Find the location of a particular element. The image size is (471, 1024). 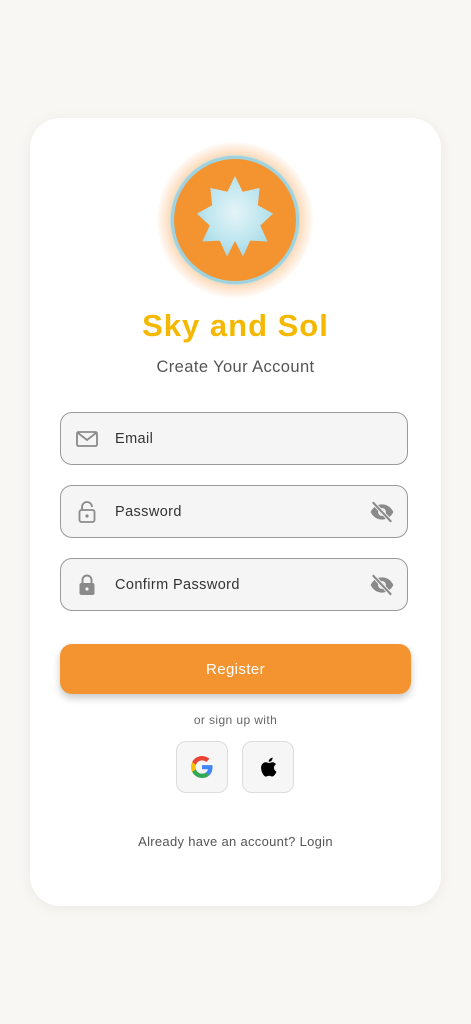

email-field is located at coordinates (234, 438).